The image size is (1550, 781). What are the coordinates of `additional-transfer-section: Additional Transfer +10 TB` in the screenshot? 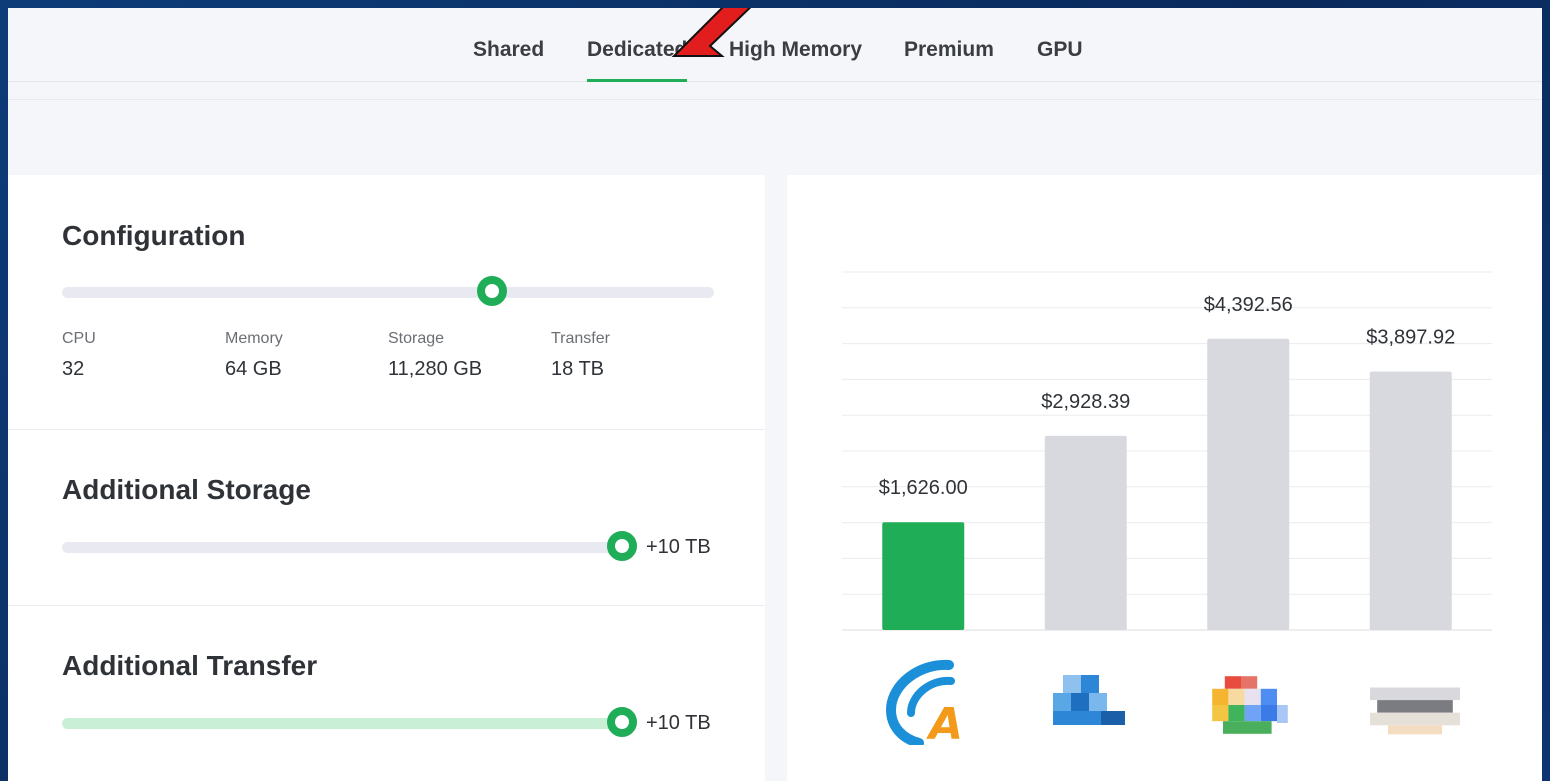 It's located at (386, 693).